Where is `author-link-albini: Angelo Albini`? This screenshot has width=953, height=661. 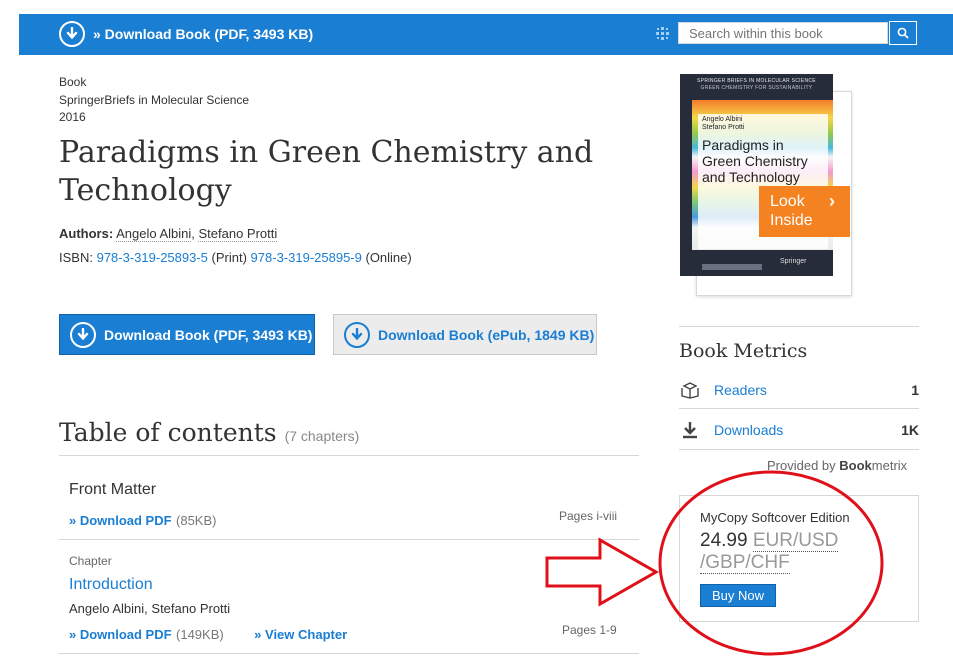 author-link-albini: Angelo Albini is located at coordinates (154, 234).